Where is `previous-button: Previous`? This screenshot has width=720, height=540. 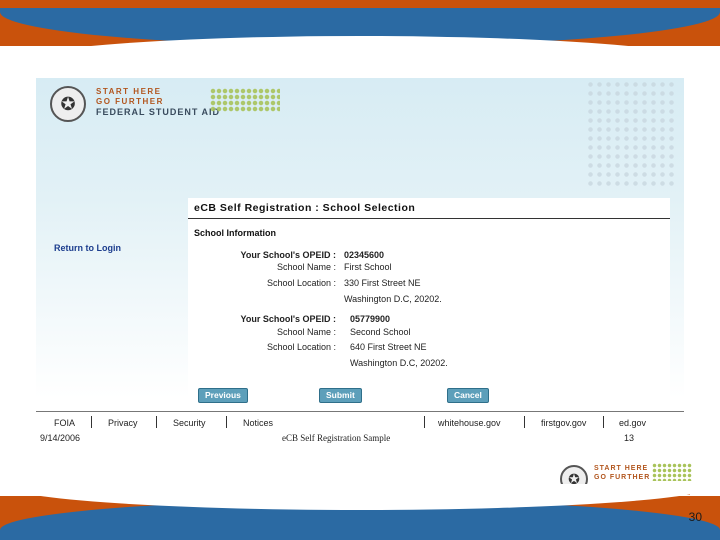
previous-button: Previous is located at coordinates (223, 395).